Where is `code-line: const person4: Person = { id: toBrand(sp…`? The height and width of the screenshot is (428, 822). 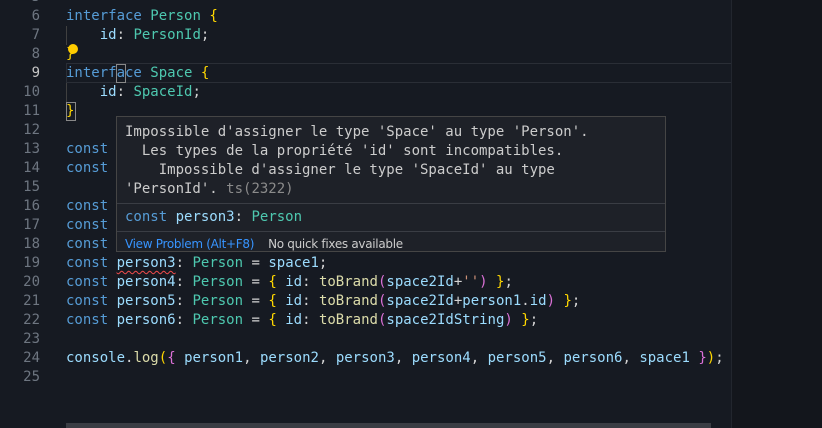
code-line: const person4: Person = { id: toBrand(sp… is located at coordinates (289, 282).